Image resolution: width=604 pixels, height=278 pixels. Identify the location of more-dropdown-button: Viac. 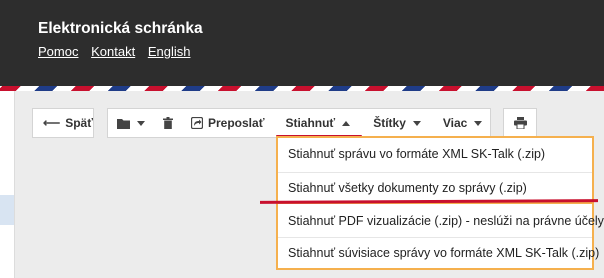
(462, 123).